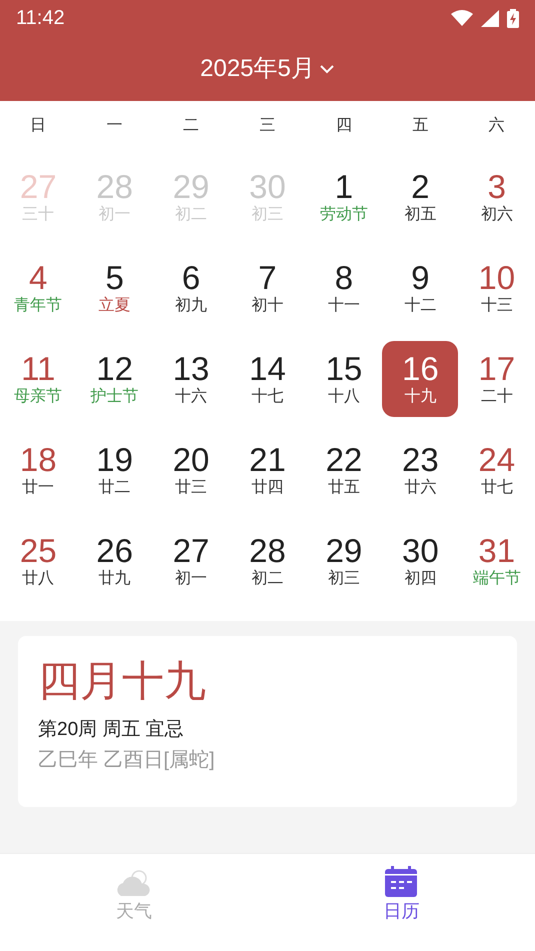  Describe the element at coordinates (114, 378) in the screenshot. I see `calendar-day: 12 护士节` at that location.